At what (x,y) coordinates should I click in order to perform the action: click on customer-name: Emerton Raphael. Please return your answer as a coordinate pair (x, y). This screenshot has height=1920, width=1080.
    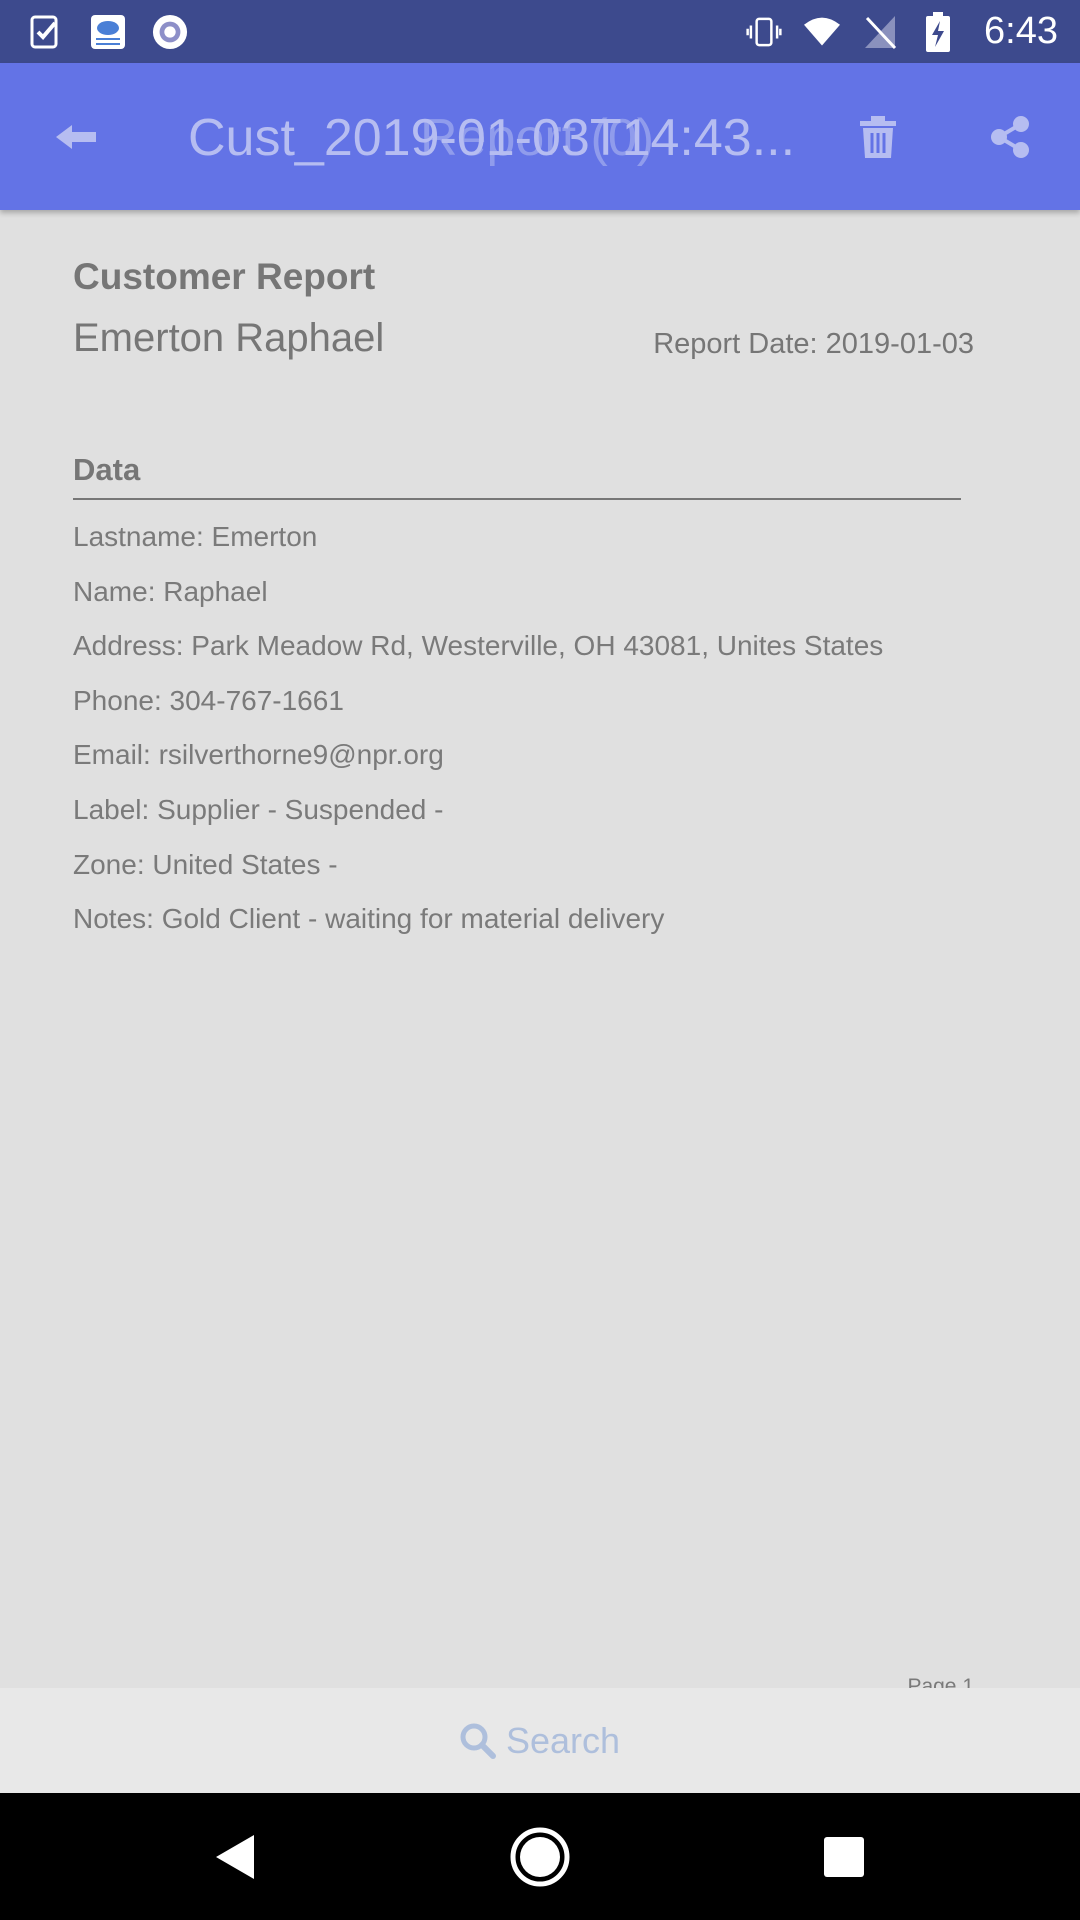
    Looking at the image, I should click on (229, 338).